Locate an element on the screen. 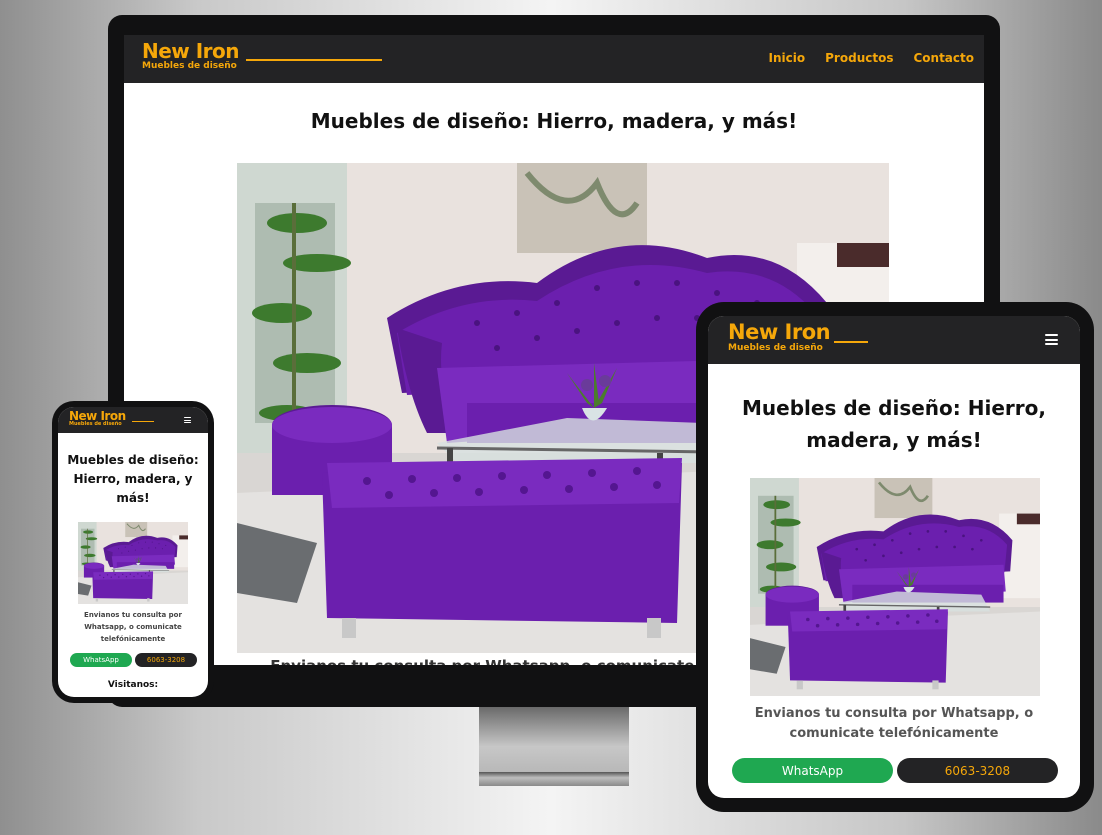 Image resolution: width=1102 pixels, height=835 pixels. tablet-navbar: New Iron Muebles de diseño is located at coordinates (894, 340).